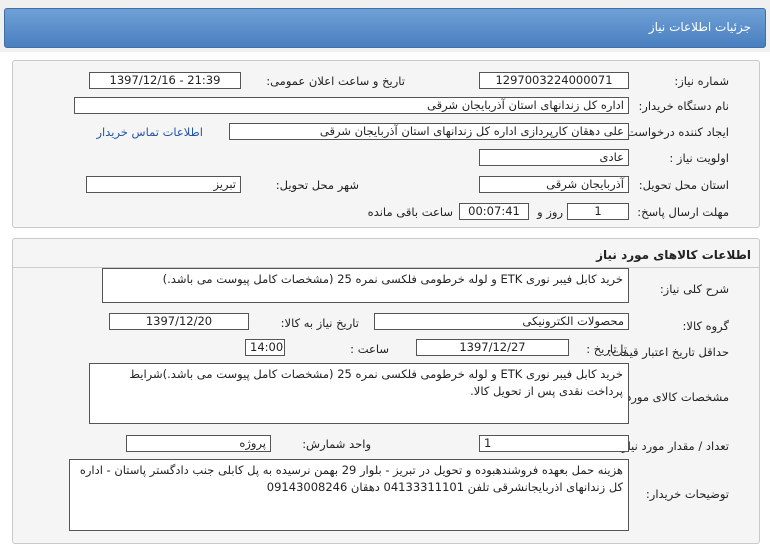 The image size is (770, 545). Describe the element at coordinates (198, 443) in the screenshot. I see `unit-field: پروژه` at that location.